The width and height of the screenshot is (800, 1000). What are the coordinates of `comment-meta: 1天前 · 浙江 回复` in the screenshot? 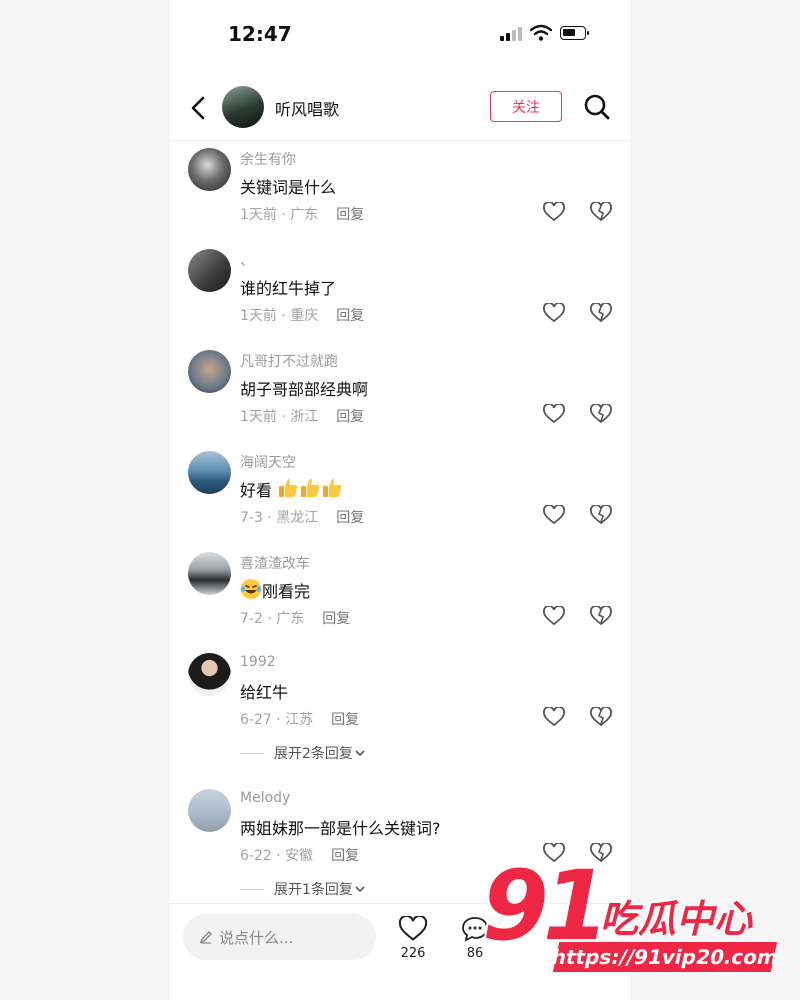 It's located at (302, 416).